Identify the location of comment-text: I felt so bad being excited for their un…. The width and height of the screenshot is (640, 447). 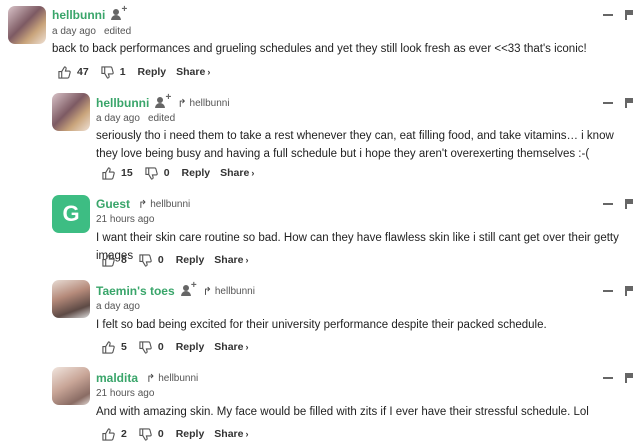
(321, 325).